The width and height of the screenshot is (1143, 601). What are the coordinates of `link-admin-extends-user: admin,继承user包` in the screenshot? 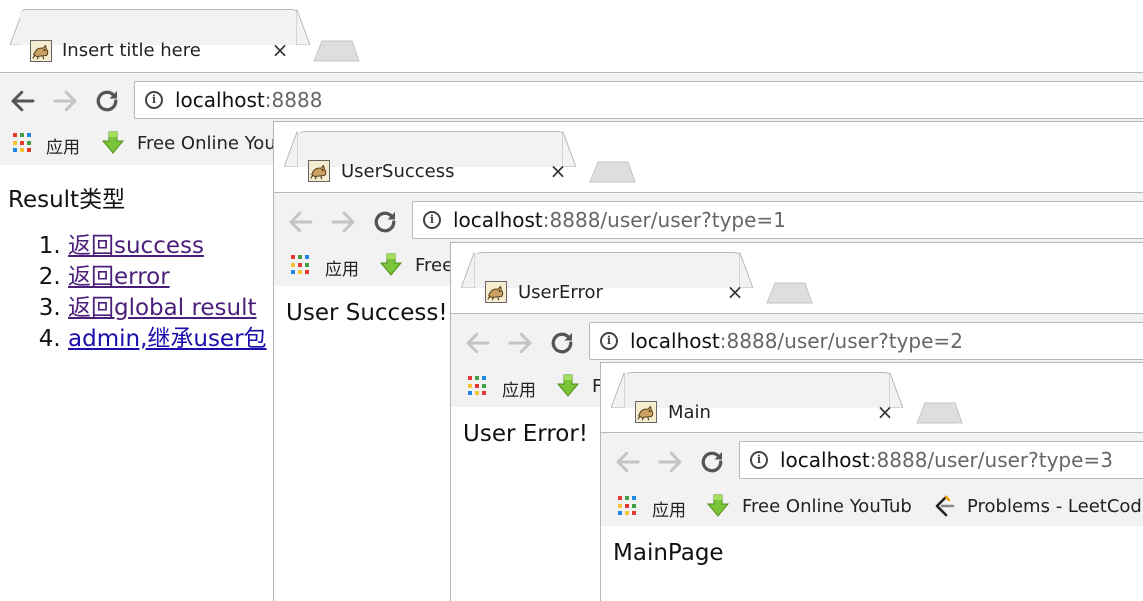 It's located at (167, 339).